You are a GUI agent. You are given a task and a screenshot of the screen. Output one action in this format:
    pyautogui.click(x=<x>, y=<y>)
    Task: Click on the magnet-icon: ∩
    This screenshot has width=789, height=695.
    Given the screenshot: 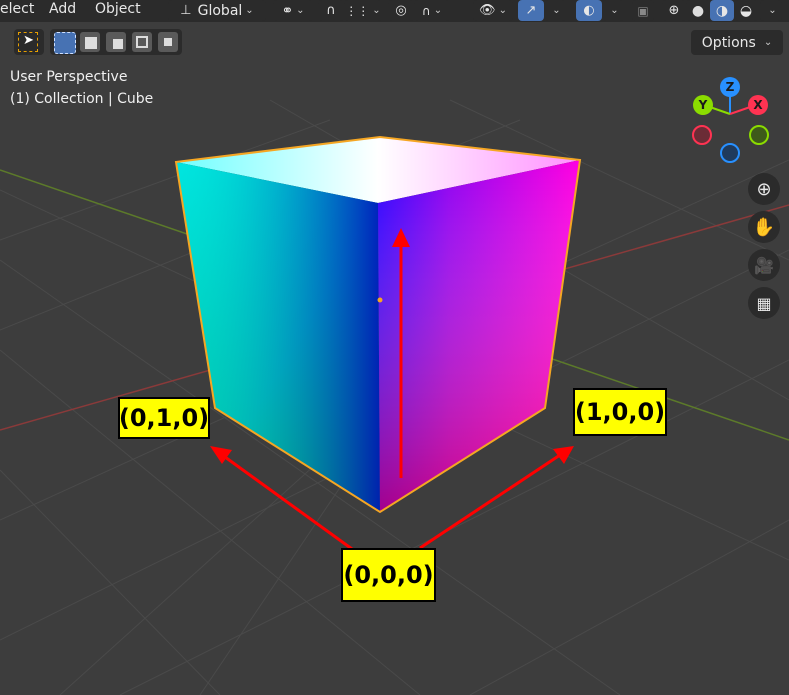 What is the action you would take?
    pyautogui.click(x=331, y=10)
    